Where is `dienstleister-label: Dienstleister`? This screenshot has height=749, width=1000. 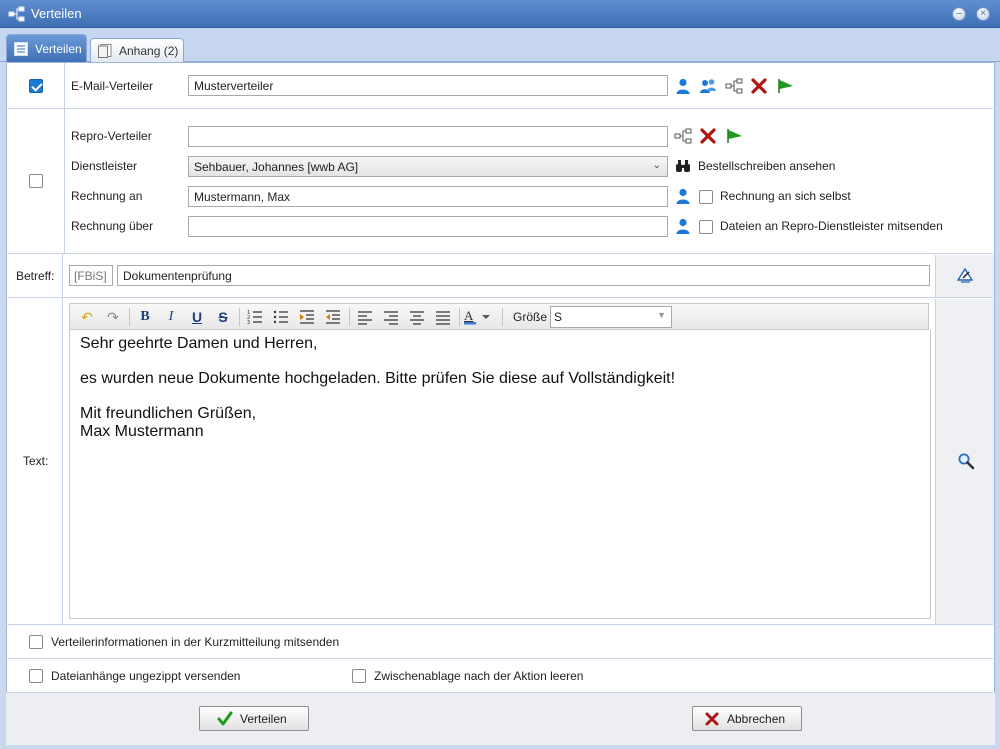 dienstleister-label: Dienstleister is located at coordinates (104, 166).